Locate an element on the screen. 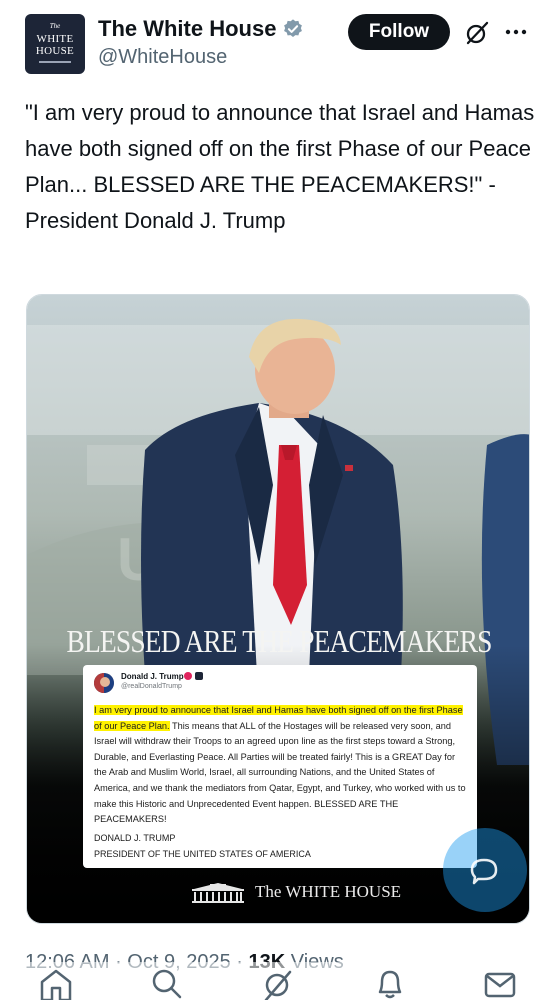 This screenshot has height=1000, width=556. avatar-text-1: The is located at coordinates (55, 26).